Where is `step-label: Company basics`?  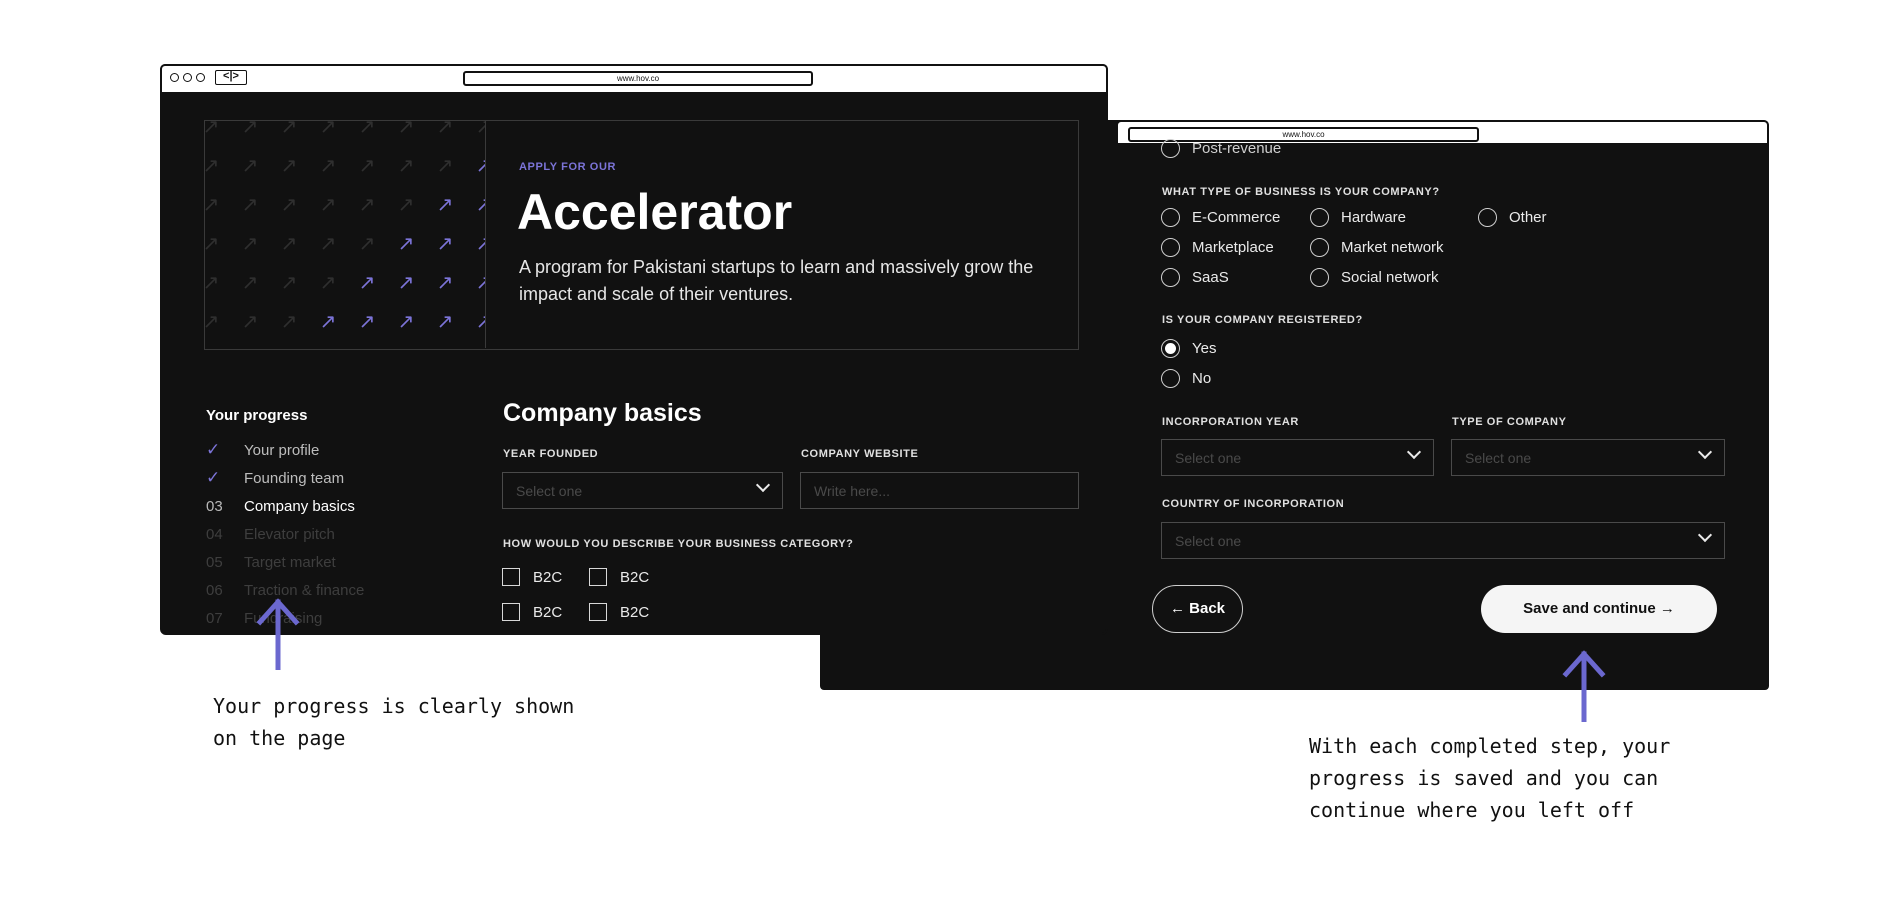 step-label: Company basics is located at coordinates (299, 506).